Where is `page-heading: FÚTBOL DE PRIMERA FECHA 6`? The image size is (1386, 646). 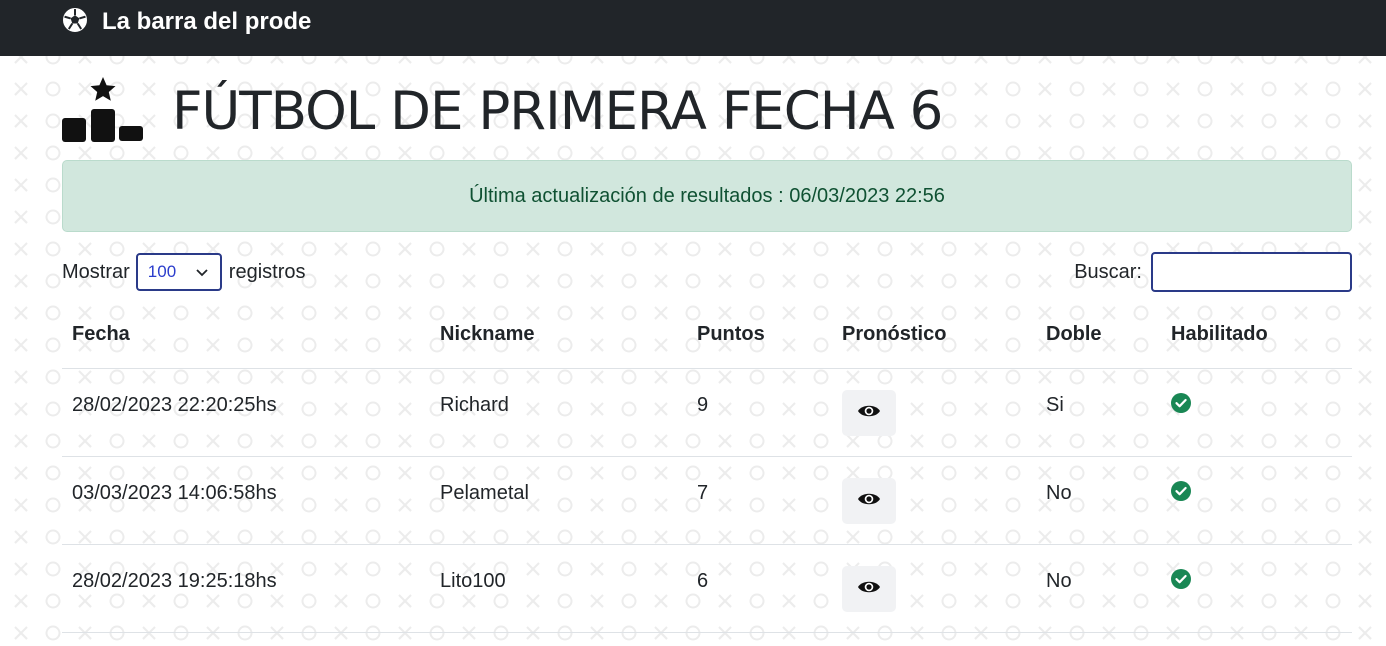
page-heading: FÚTBOL DE PRIMERA FECHA 6 is located at coordinates (502, 111).